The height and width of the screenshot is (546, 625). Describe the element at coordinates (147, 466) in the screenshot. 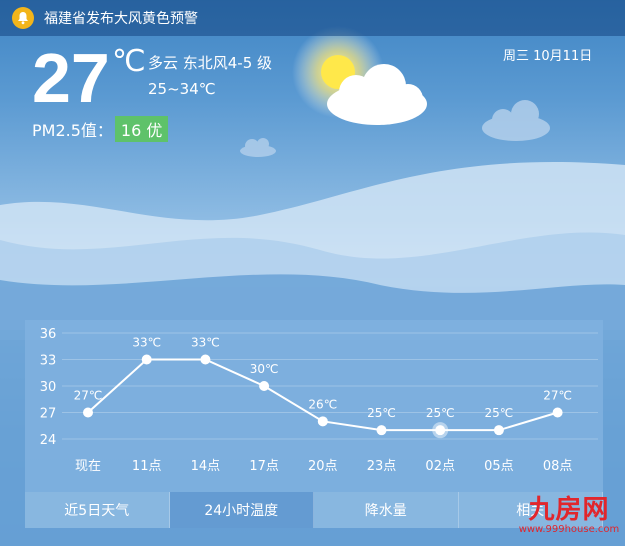

I see `x-tick-label: 11点` at that location.